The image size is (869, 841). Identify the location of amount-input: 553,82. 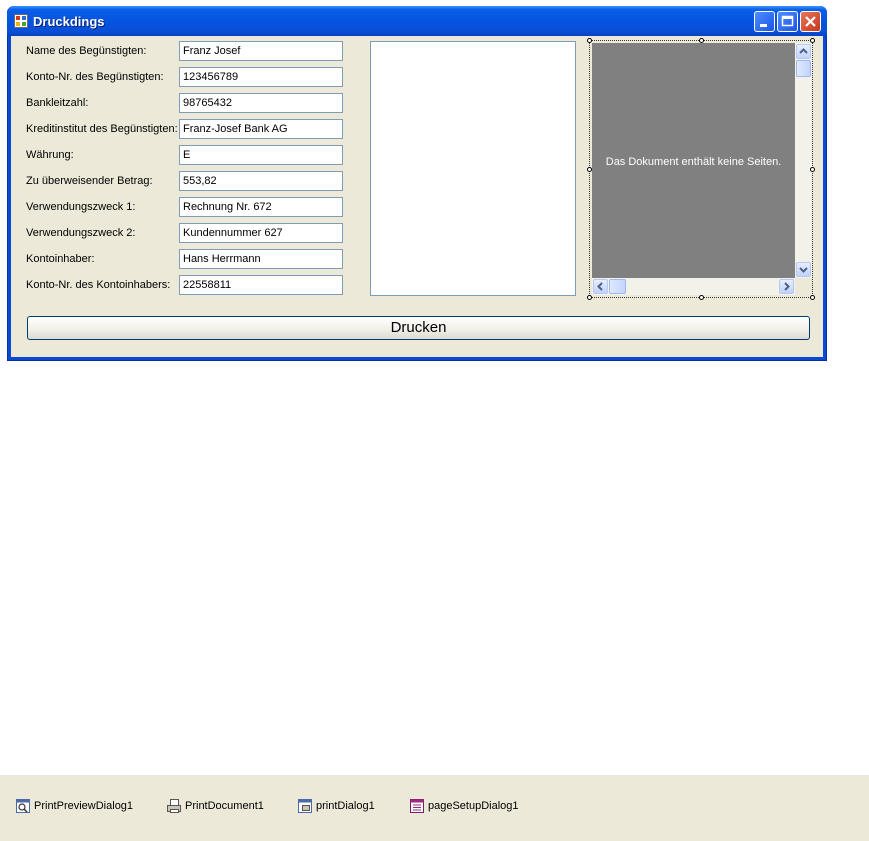
(261, 181).